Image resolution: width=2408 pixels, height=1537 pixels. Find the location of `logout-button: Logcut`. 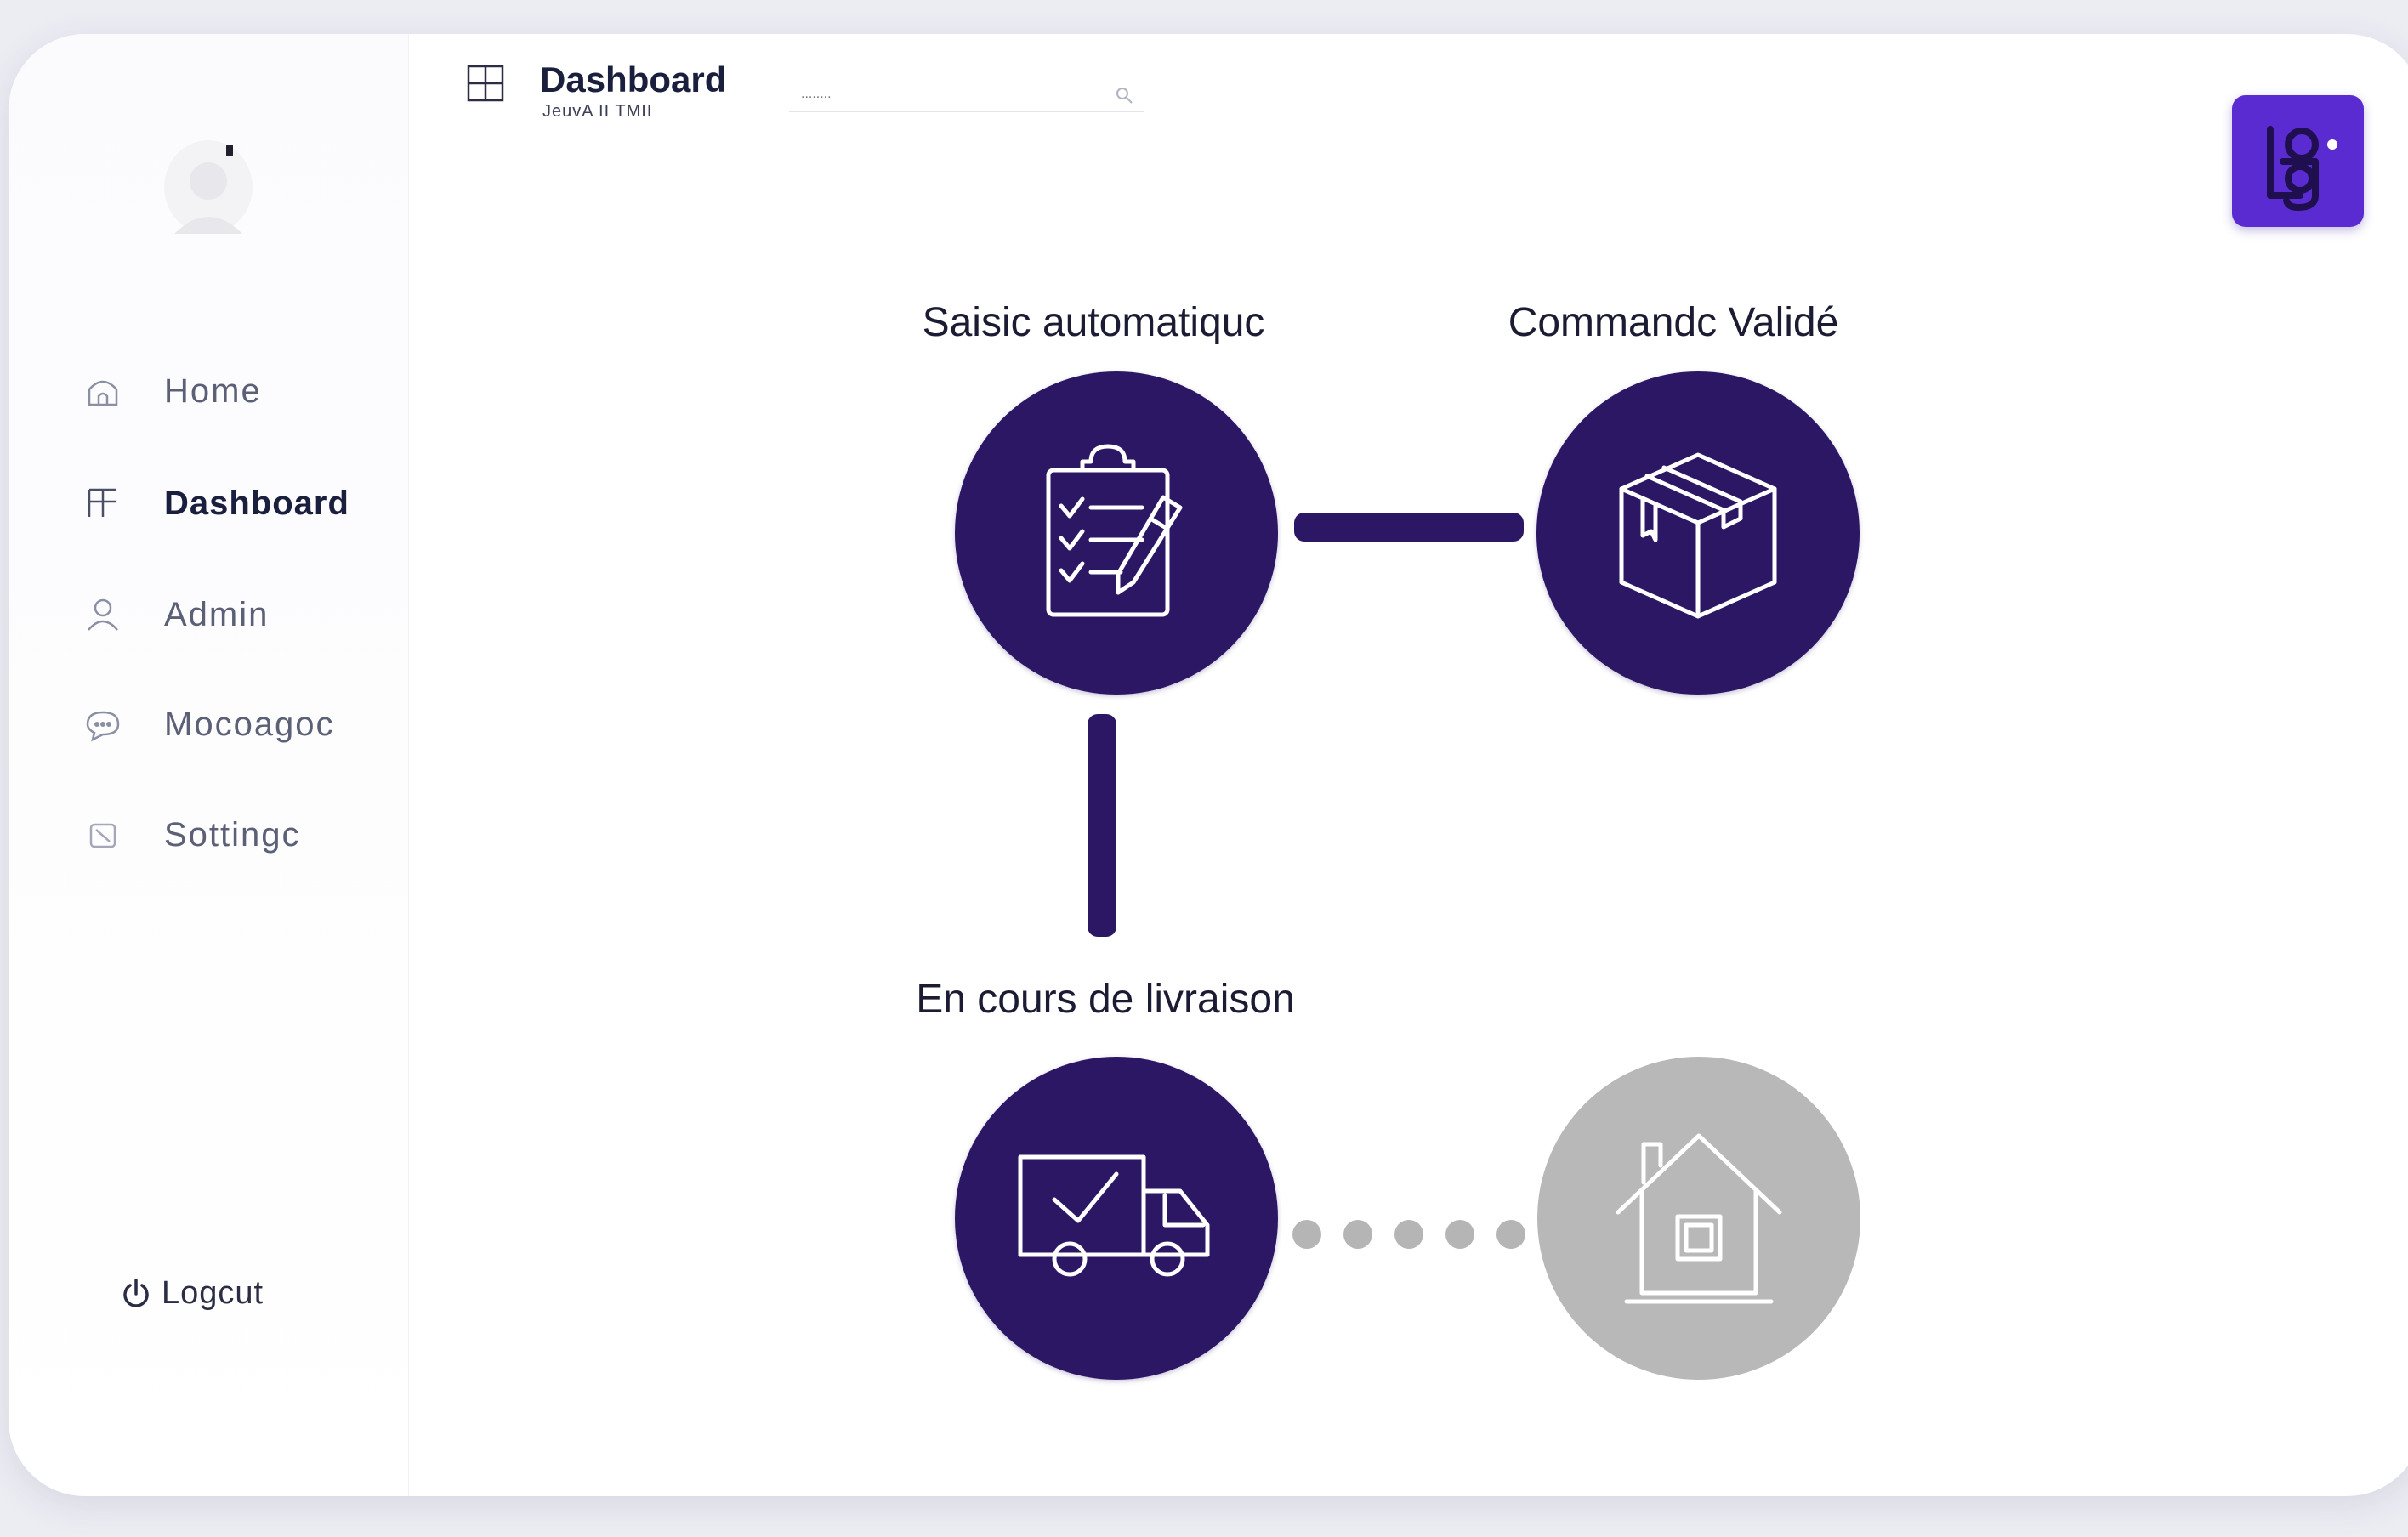

logout-button: Logcut is located at coordinates (191, 1293).